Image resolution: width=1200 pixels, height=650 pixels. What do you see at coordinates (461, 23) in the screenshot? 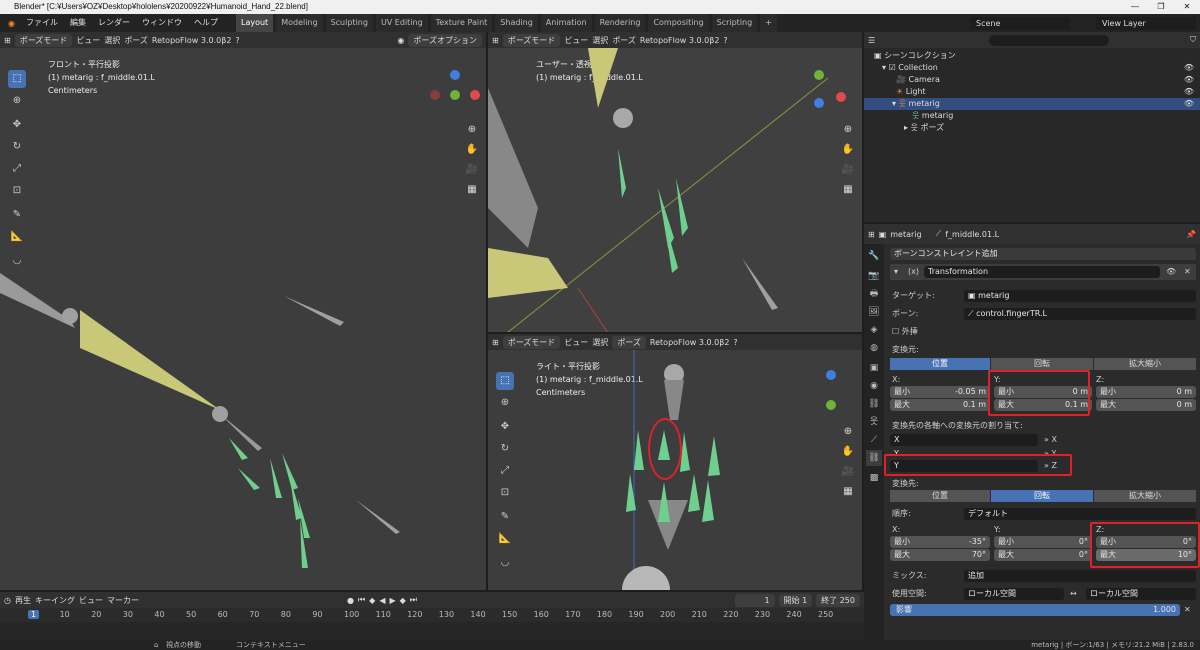
I see `workspace-tab-texture-paint: Texture Paint` at bounding box center [461, 23].